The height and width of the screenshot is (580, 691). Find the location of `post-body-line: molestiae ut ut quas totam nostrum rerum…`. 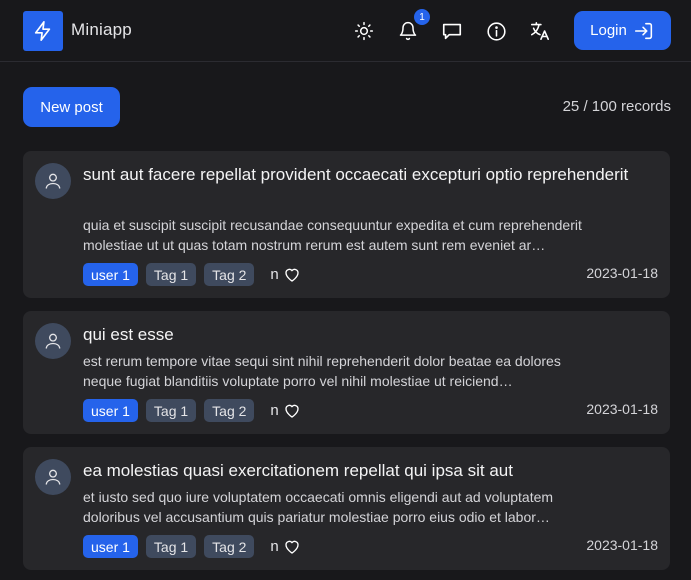

post-body-line: molestiae ut ut quas totam nostrum rerum… is located at coordinates (314, 245).